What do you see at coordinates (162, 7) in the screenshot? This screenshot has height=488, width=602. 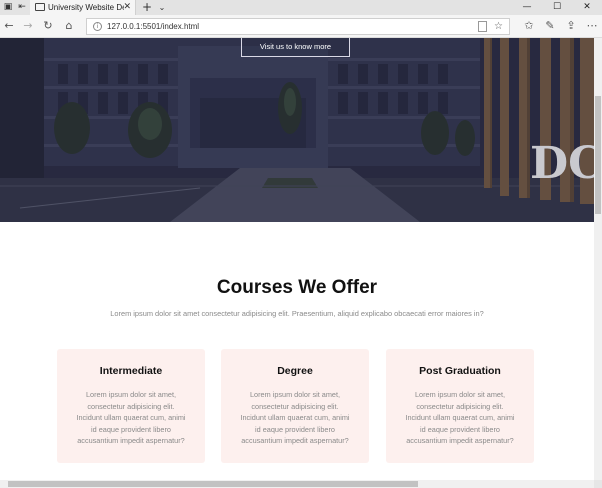 I see `tab-menu-icon: ⌄` at bounding box center [162, 7].